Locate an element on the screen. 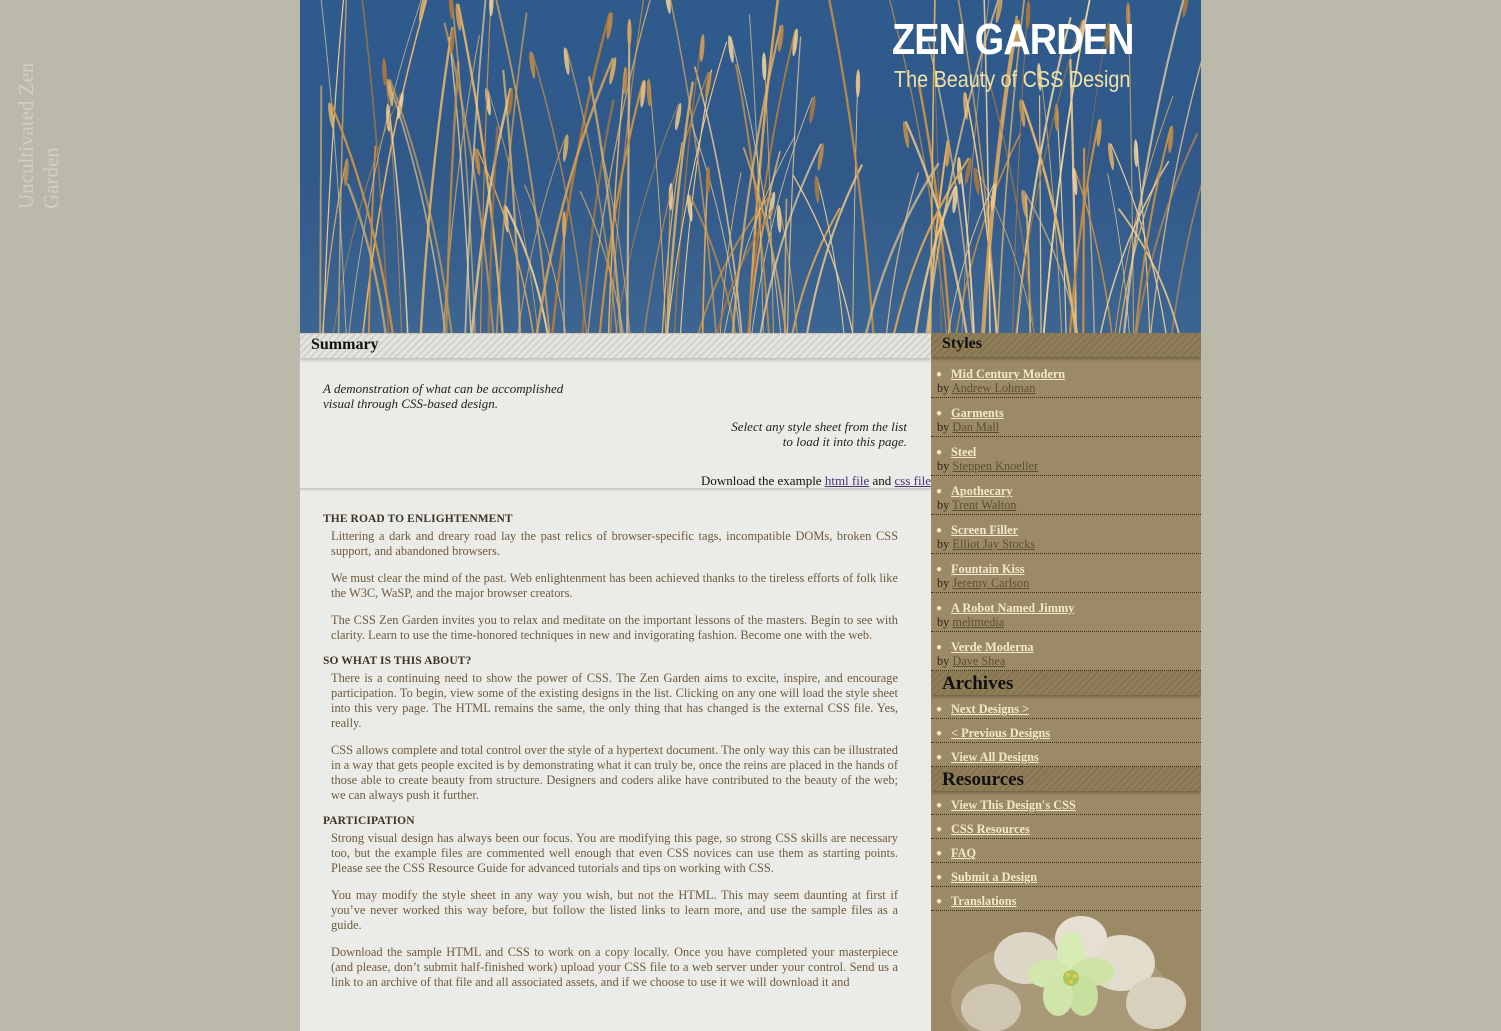 The image size is (1501, 1031). resource-link: CSS Resources is located at coordinates (990, 829).